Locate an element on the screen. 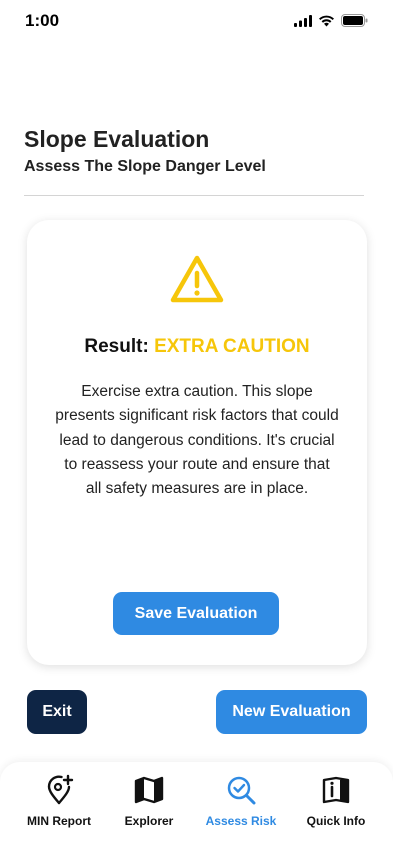  signal-icon is located at coordinates (303, 20).